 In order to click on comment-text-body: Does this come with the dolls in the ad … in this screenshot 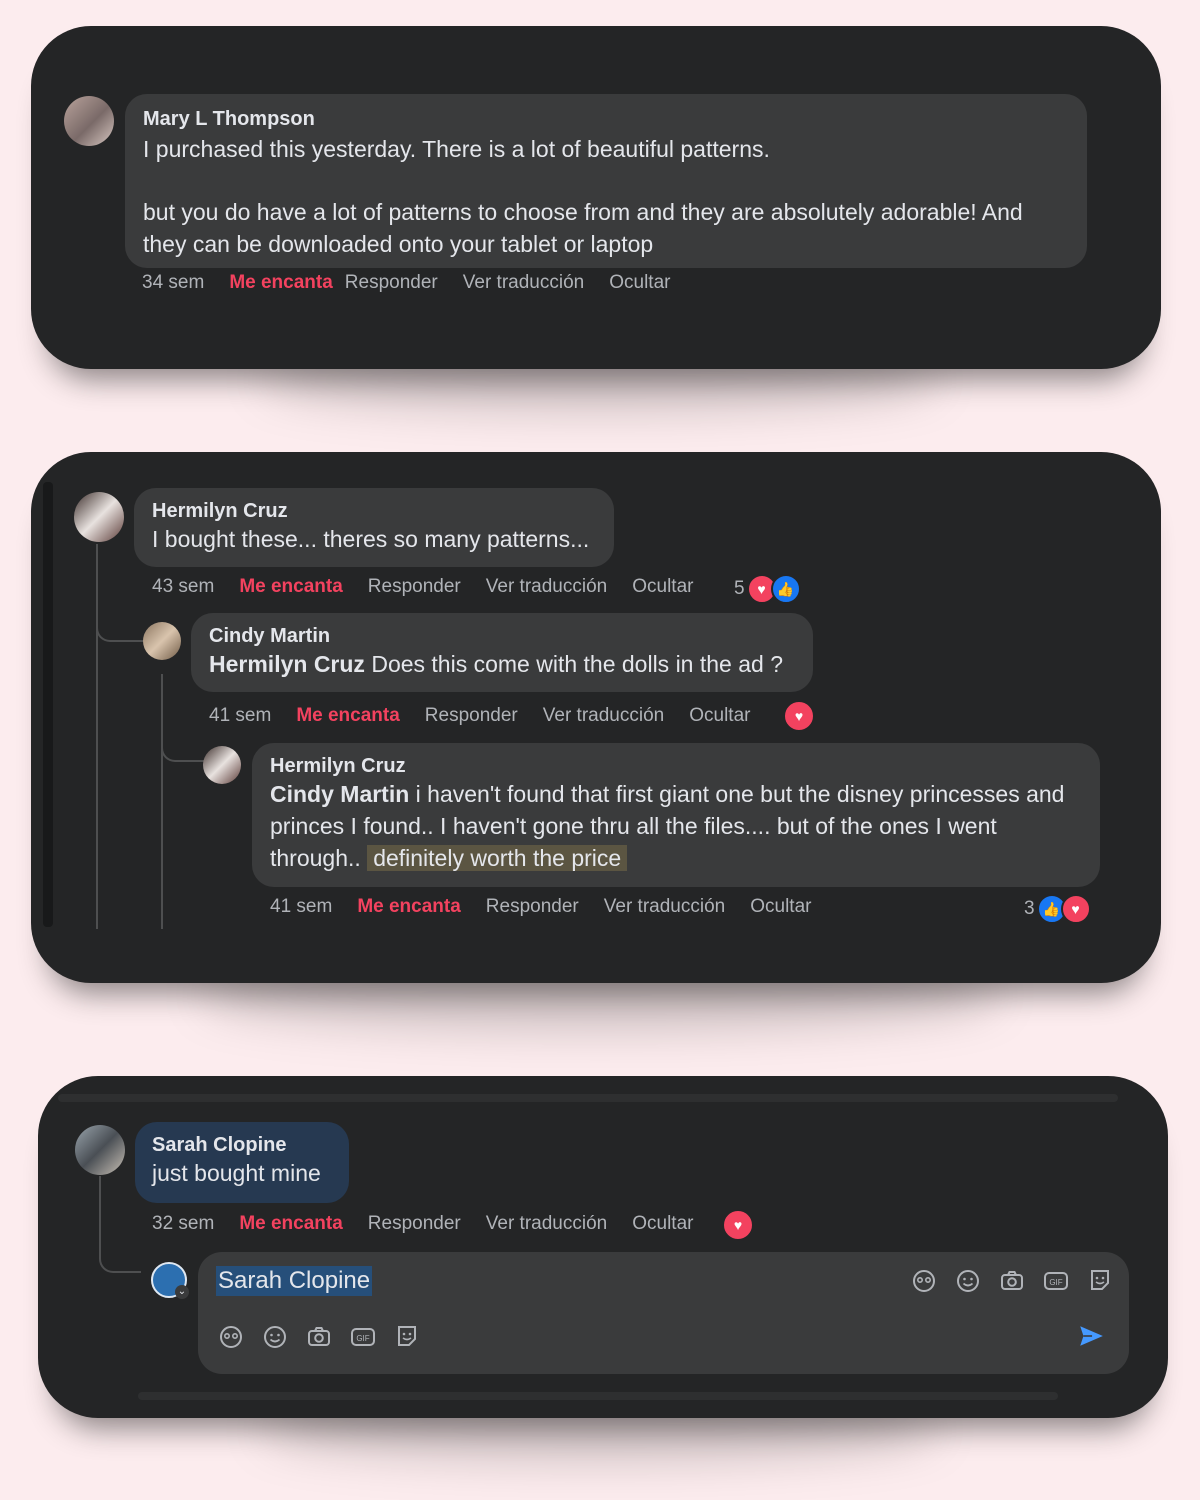, I will do `click(573, 664)`.